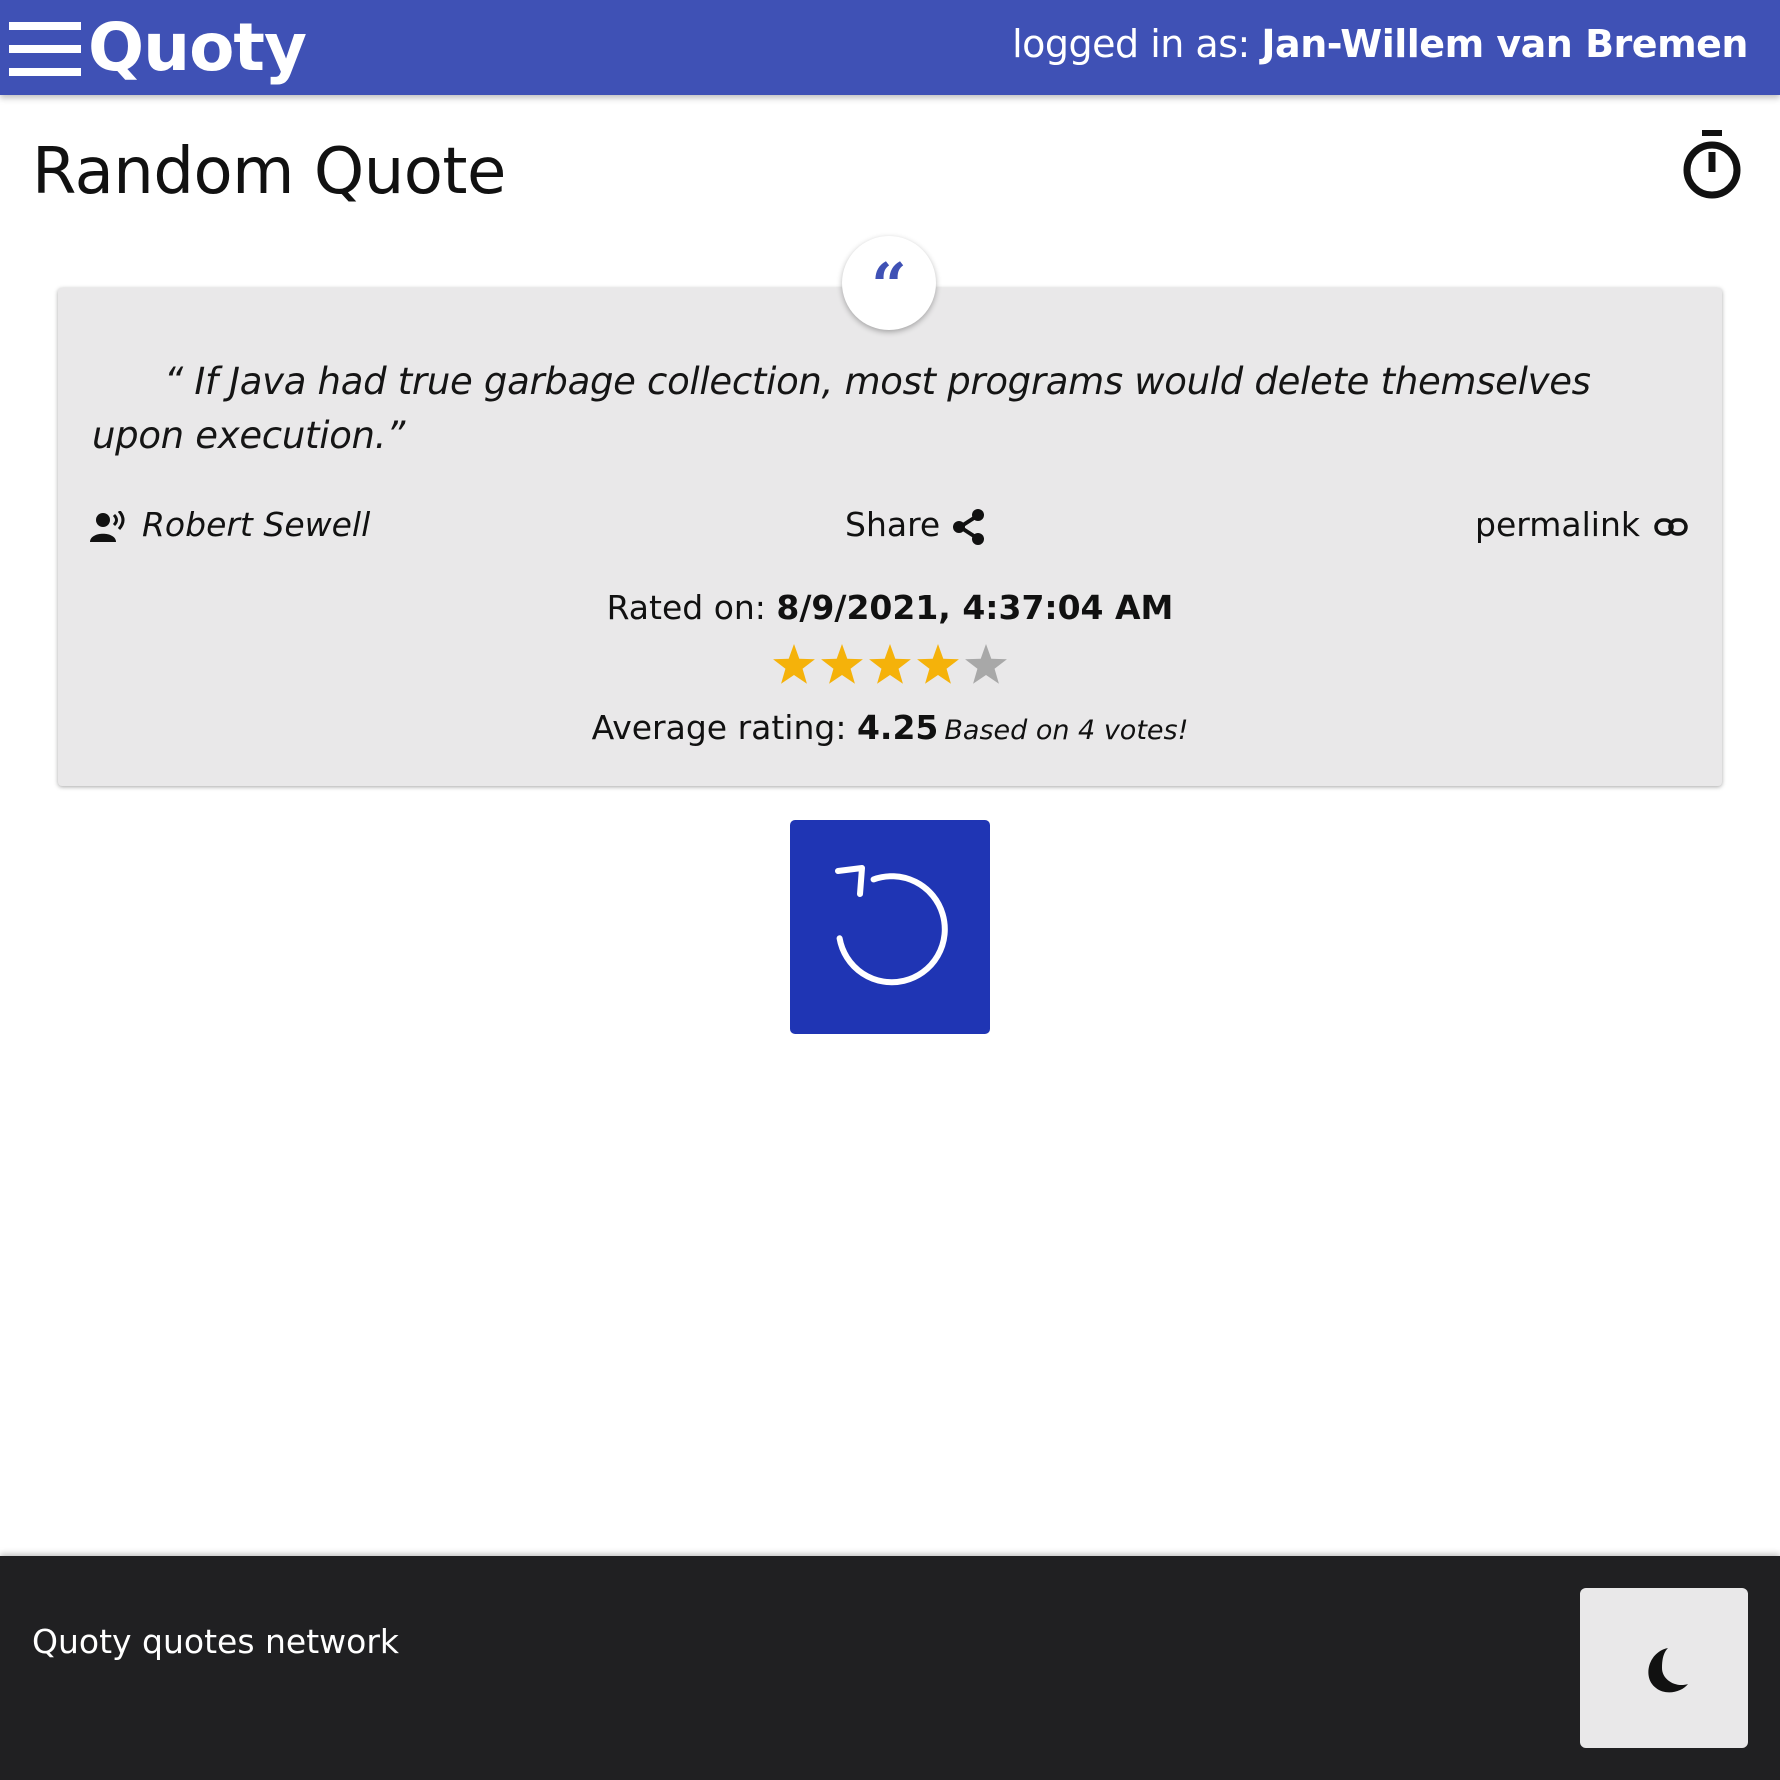 This screenshot has height=1780, width=1780. What do you see at coordinates (1137, 44) in the screenshot?
I see `login-prefix: logged in as:` at bounding box center [1137, 44].